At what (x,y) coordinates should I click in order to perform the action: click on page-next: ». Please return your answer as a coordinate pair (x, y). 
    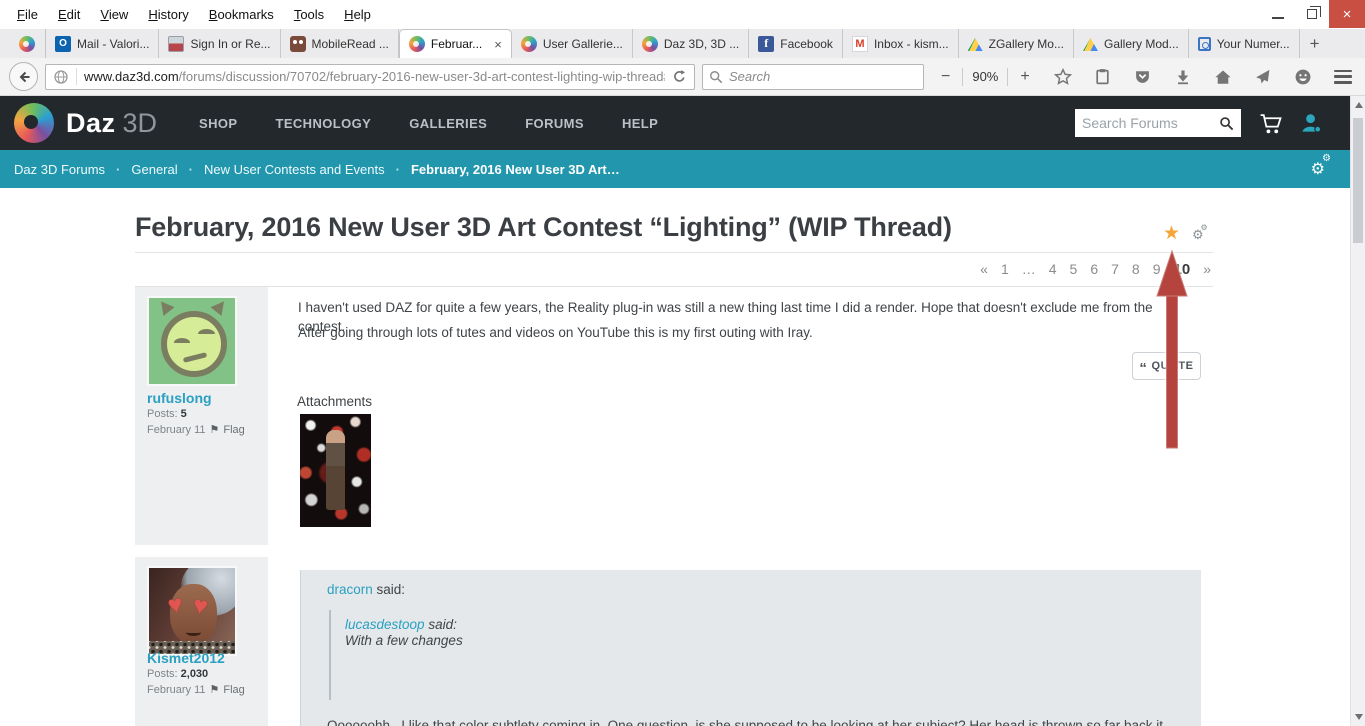
    Looking at the image, I should click on (1207, 269).